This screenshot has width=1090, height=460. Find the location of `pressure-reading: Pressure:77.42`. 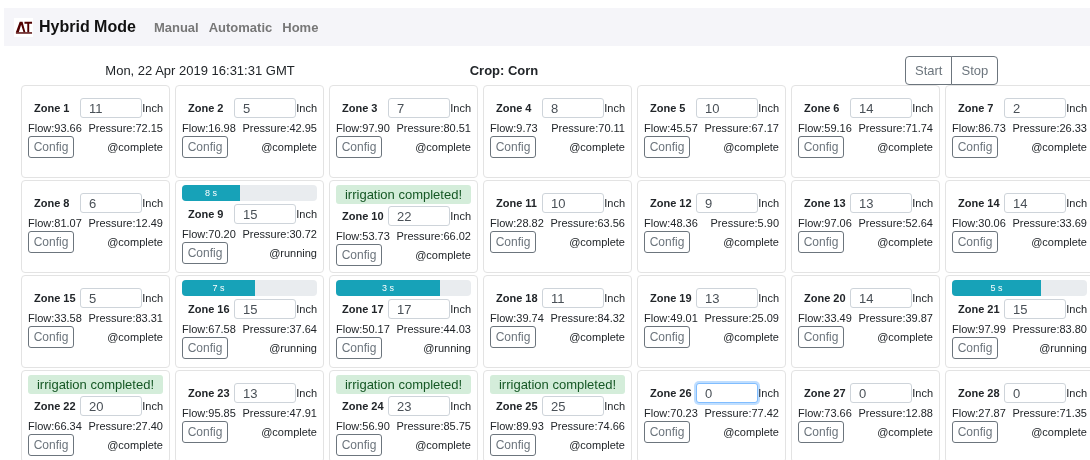

pressure-reading: Pressure:77.42 is located at coordinates (741, 413).